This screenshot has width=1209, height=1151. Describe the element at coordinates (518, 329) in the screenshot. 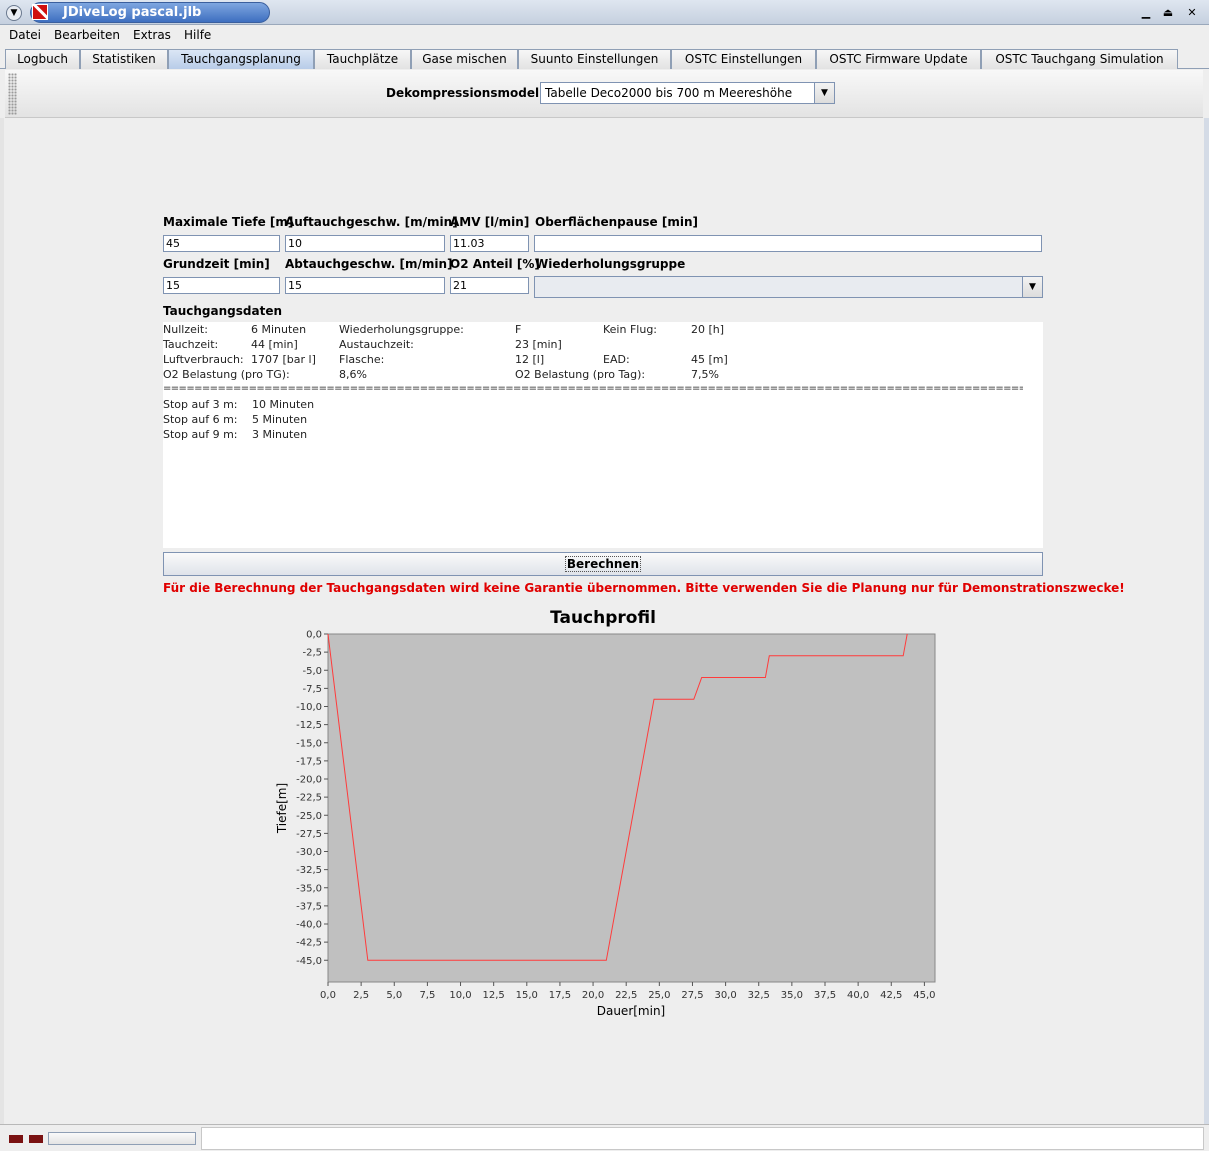

I see `wg-value: F` at that location.